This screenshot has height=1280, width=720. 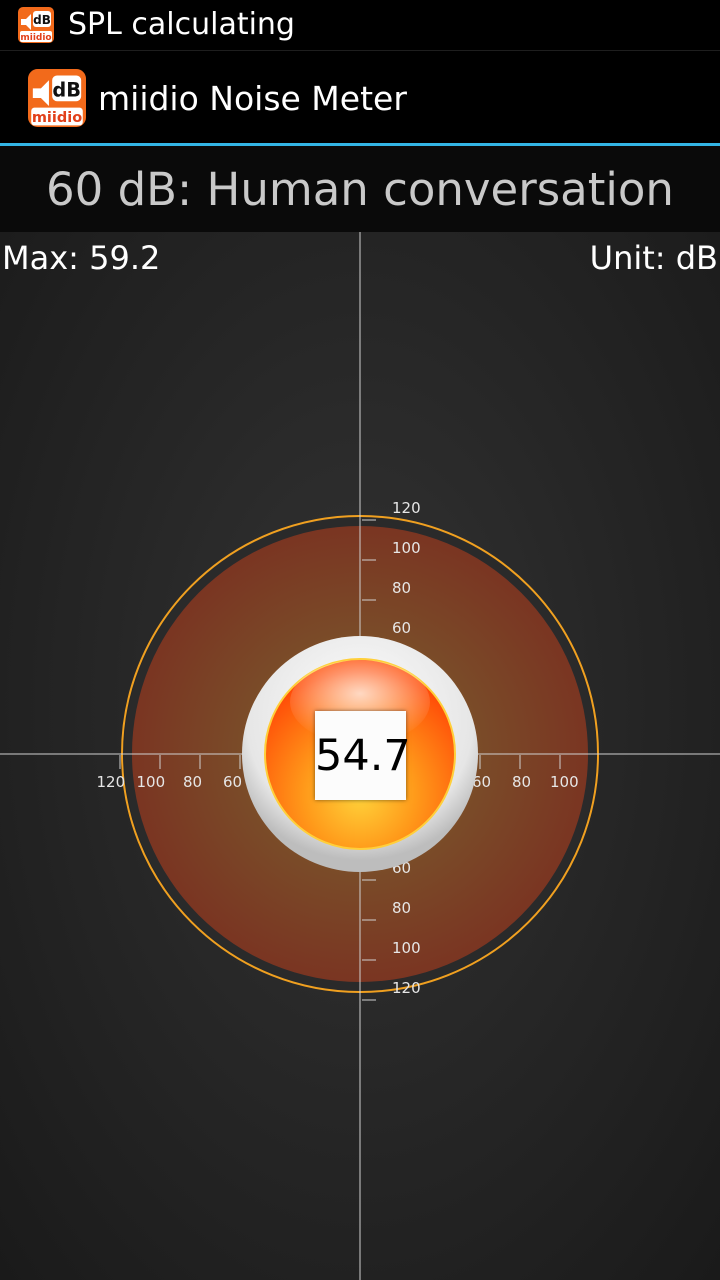 I want to click on tick-label-left: 120, so click(x=111, y=782).